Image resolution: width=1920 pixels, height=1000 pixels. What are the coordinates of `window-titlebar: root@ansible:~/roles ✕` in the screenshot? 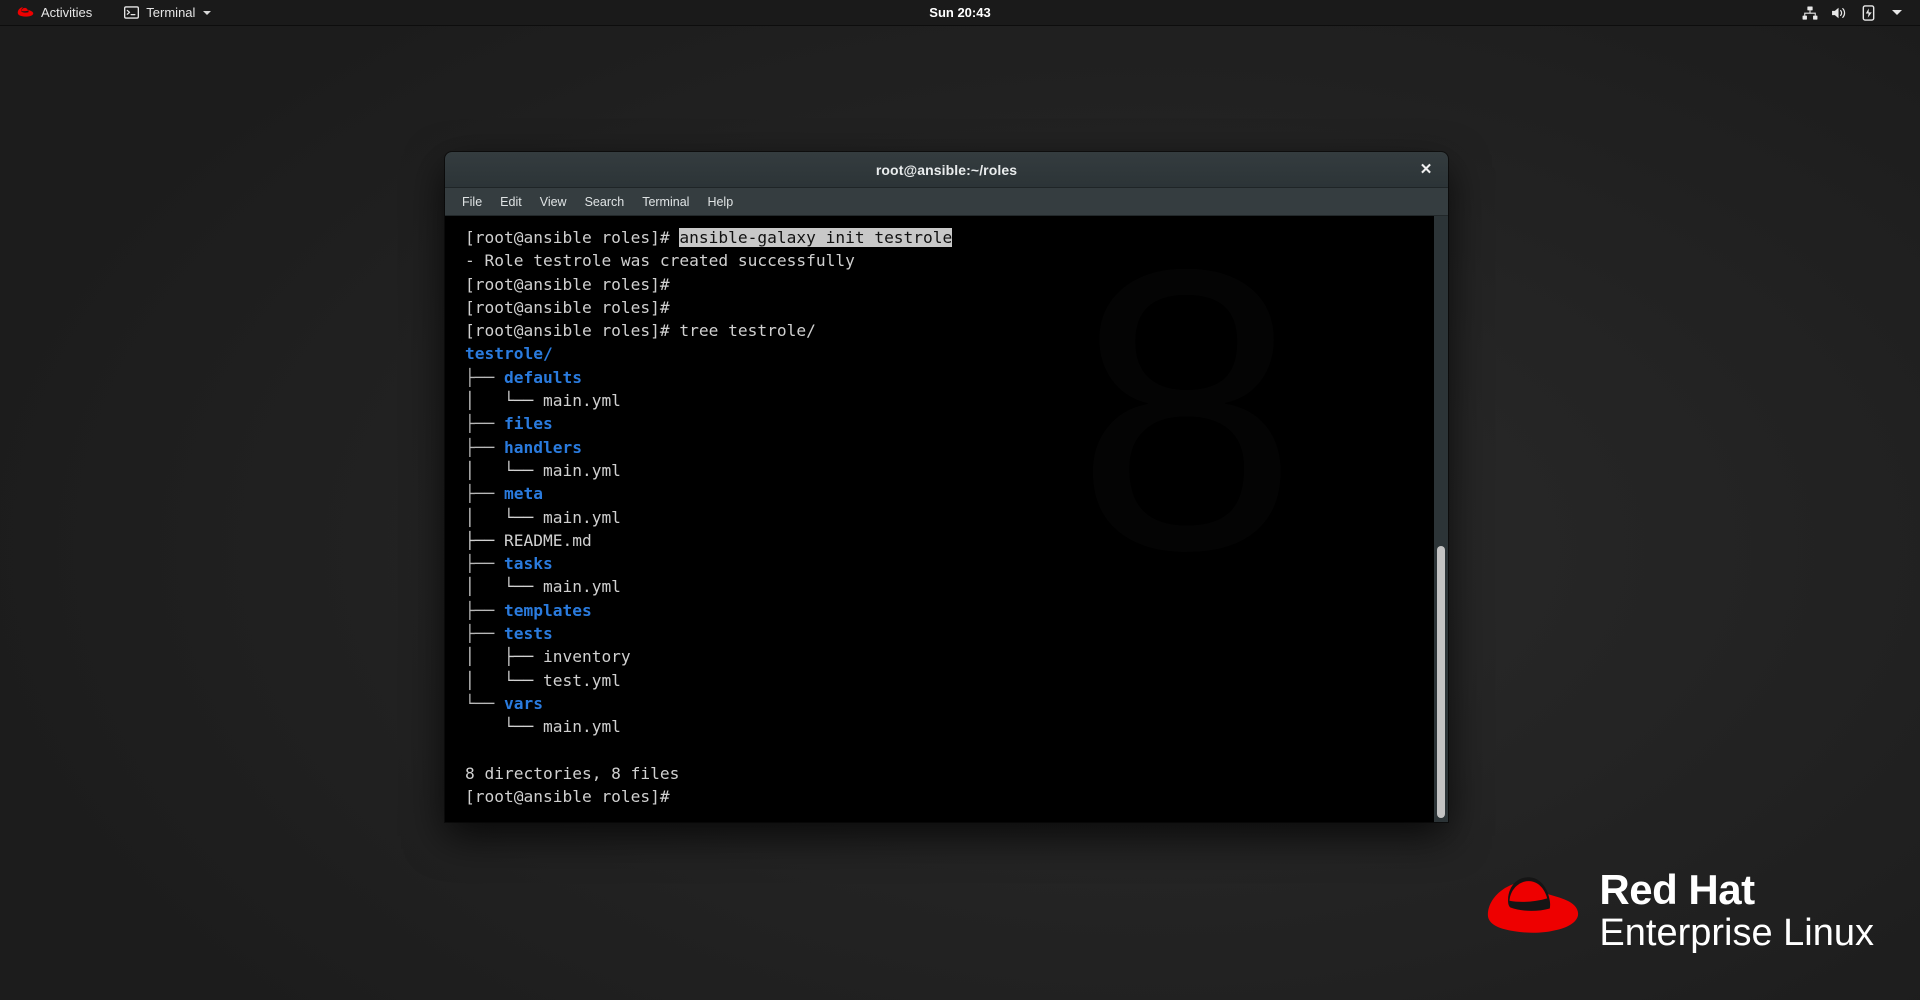 It's located at (946, 170).